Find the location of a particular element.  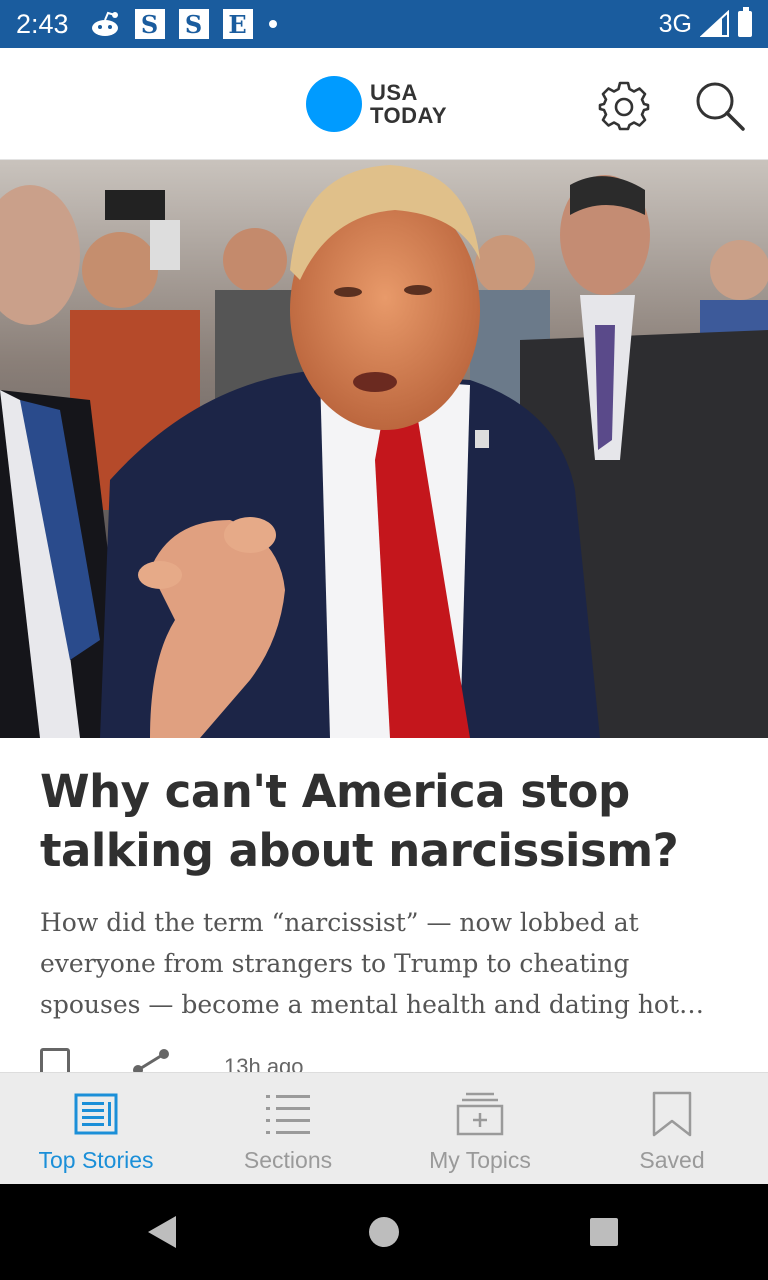

home-icon is located at coordinates (384, 1232).